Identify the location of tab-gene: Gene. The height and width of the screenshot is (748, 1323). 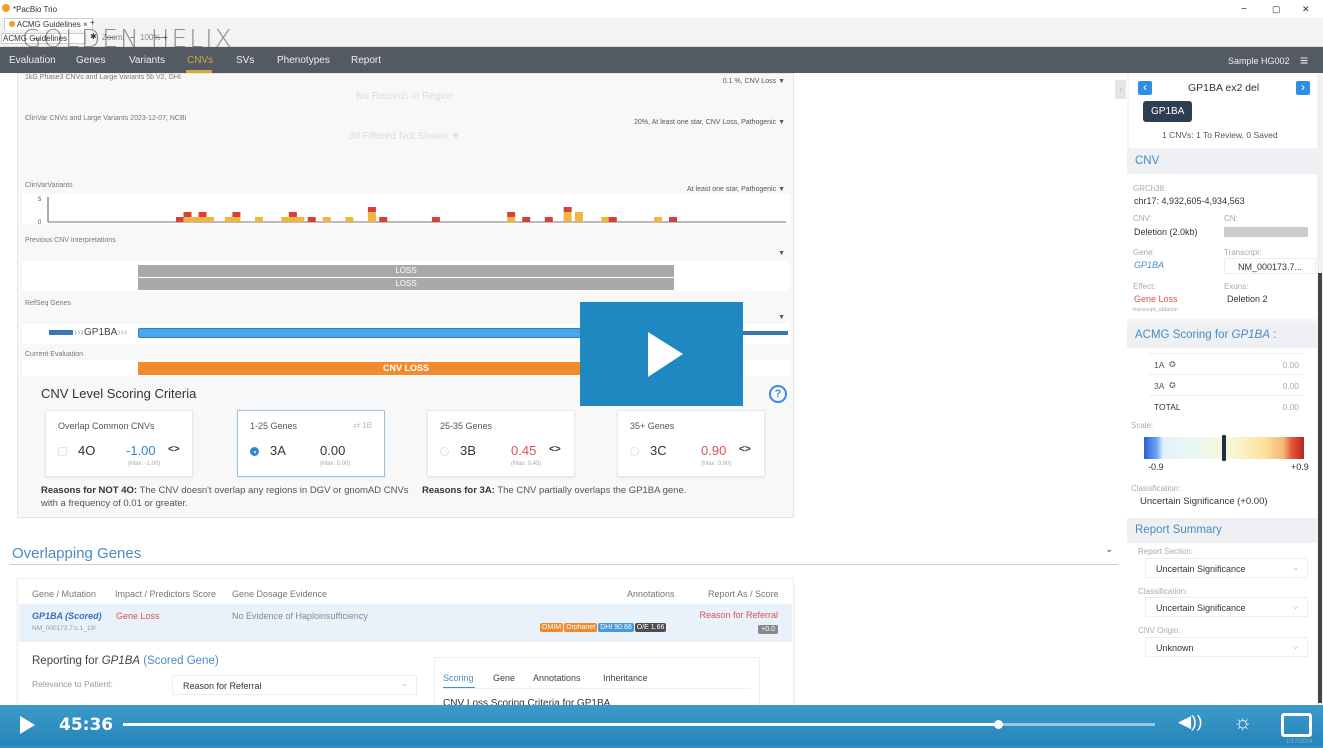
(504, 678).